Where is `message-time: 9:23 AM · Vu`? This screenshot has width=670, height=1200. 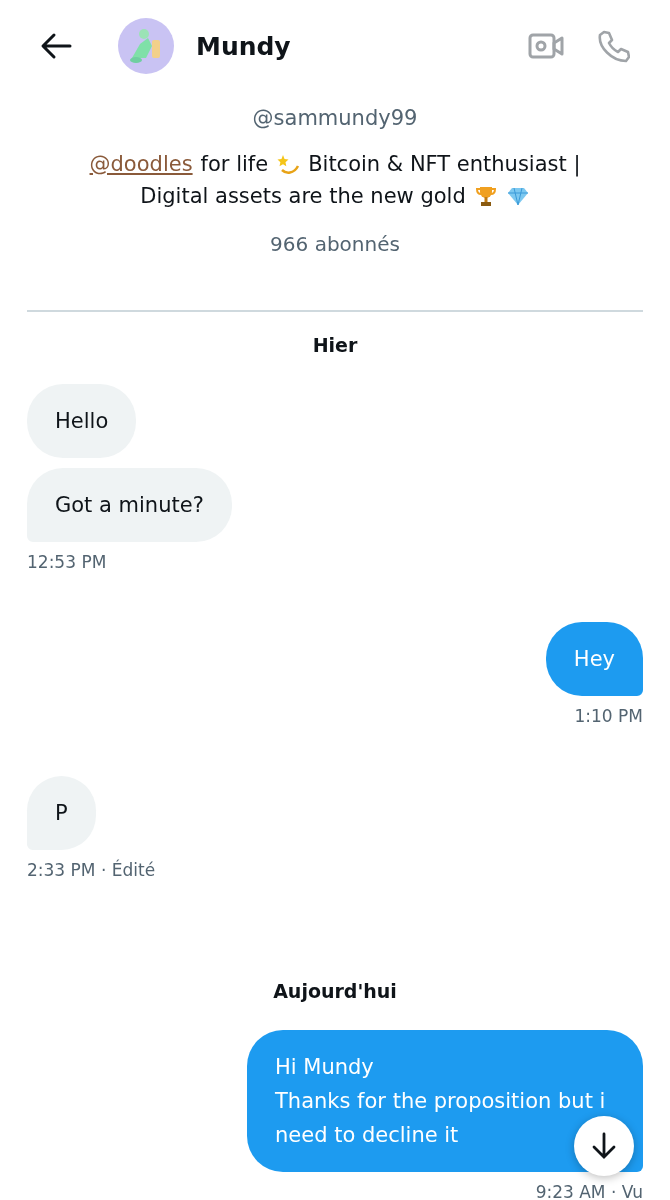 message-time: 9:23 AM · Vu is located at coordinates (589, 1191).